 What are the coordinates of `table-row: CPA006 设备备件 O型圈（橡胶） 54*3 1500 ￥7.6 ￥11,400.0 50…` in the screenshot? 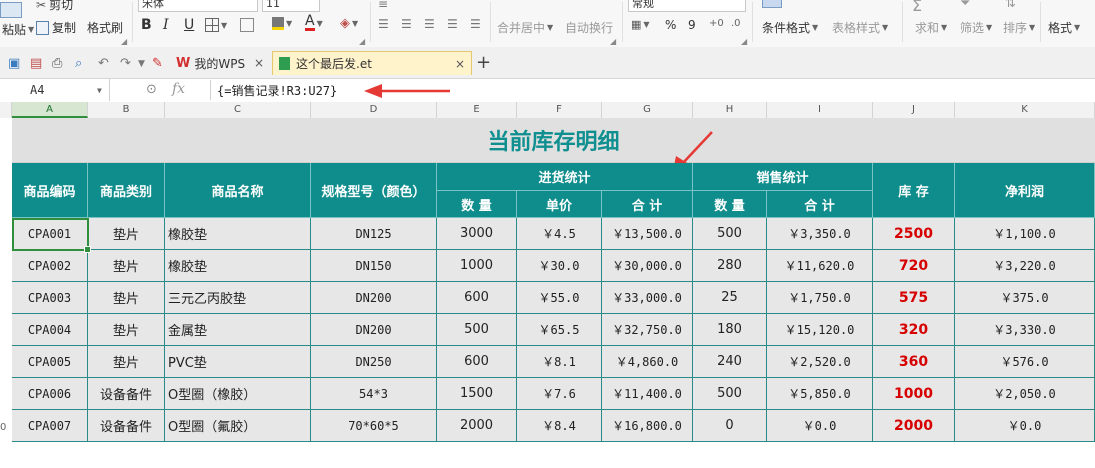 It's located at (553, 394).